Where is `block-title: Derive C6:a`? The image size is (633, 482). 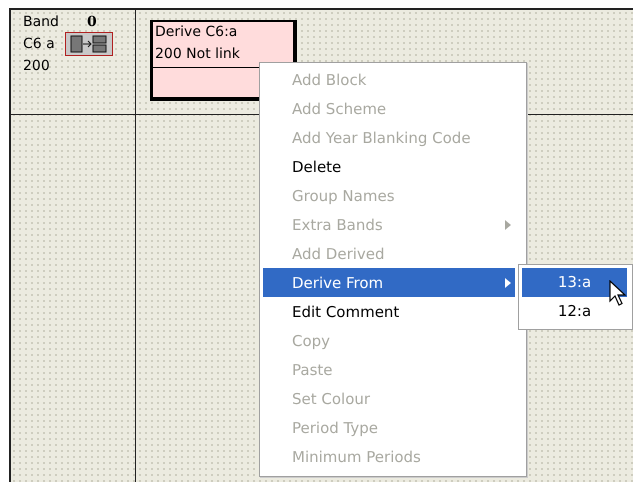
block-title: Derive C6:a is located at coordinates (196, 32).